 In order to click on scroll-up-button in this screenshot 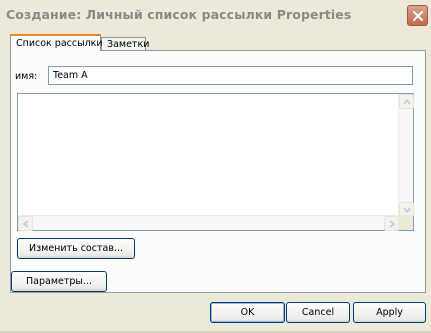, I will do `click(406, 101)`.